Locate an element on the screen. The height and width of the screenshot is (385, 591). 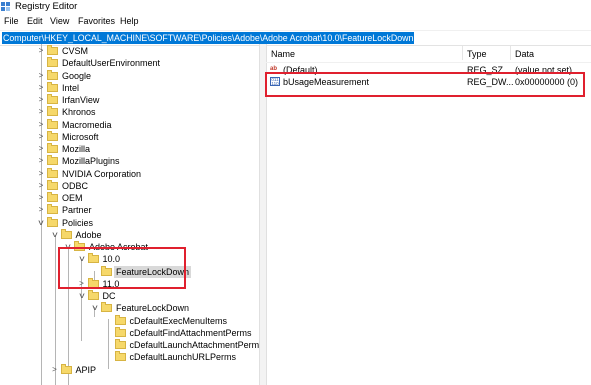
tree-item: cDefaultFindAttachmentPerms is located at coordinates (129, 332).